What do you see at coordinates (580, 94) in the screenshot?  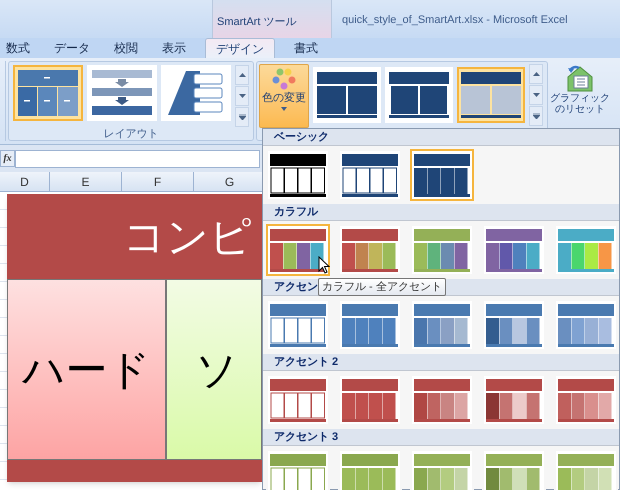 I see `reset-graphic-button: グラフィックのリセット` at bounding box center [580, 94].